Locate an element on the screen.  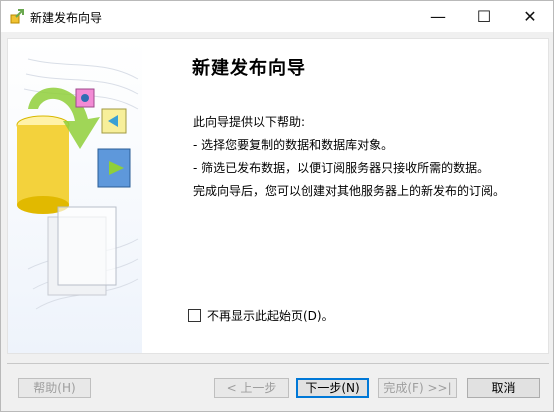
minimize-button: — is located at coordinates (438, 16).